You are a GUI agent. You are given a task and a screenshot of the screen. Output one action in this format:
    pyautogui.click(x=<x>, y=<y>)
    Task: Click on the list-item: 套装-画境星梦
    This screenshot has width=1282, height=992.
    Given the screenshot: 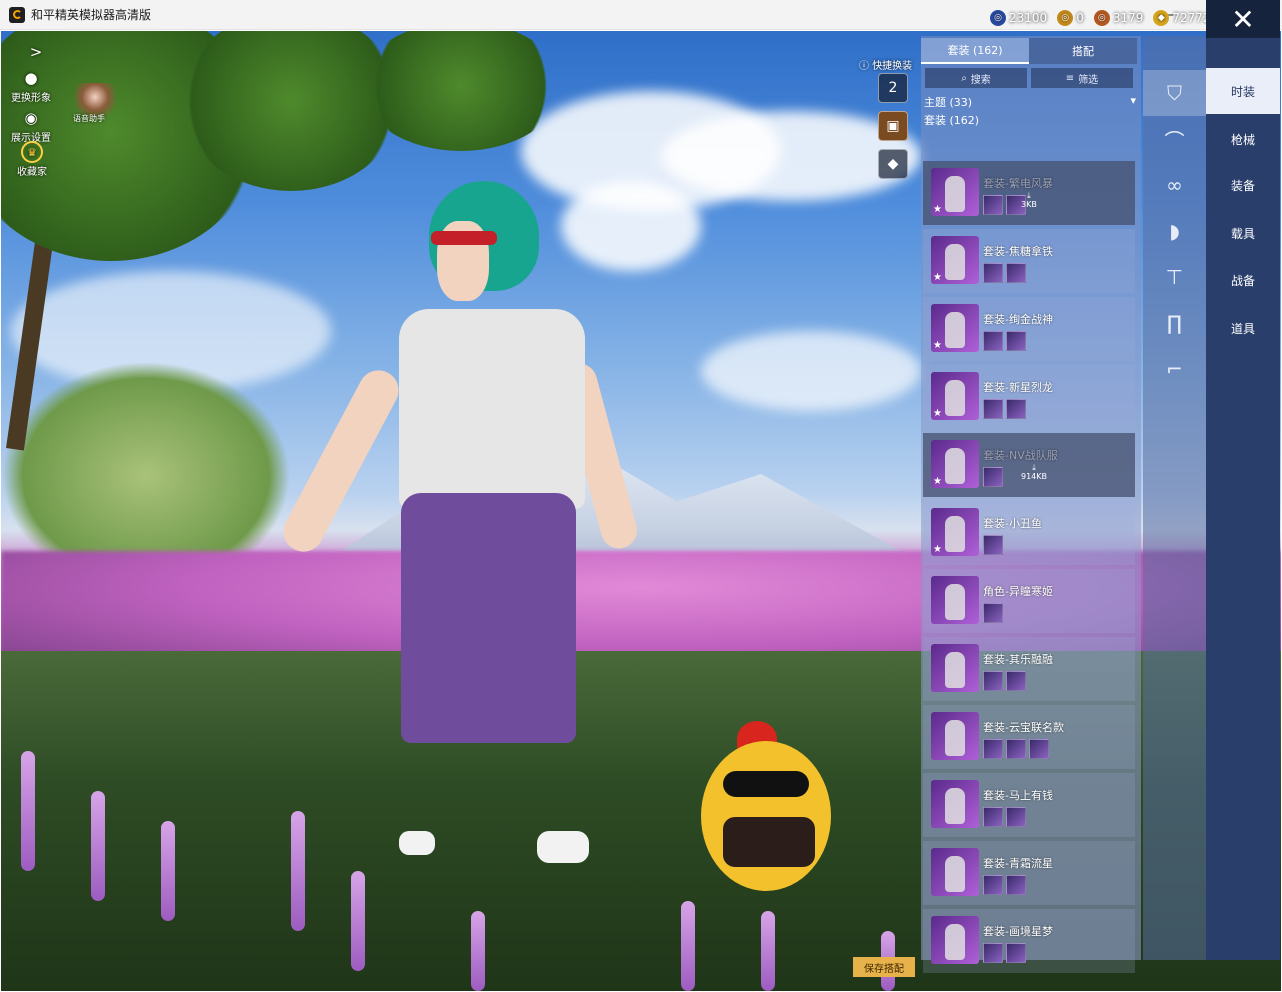 What is the action you would take?
    pyautogui.click(x=1029, y=941)
    